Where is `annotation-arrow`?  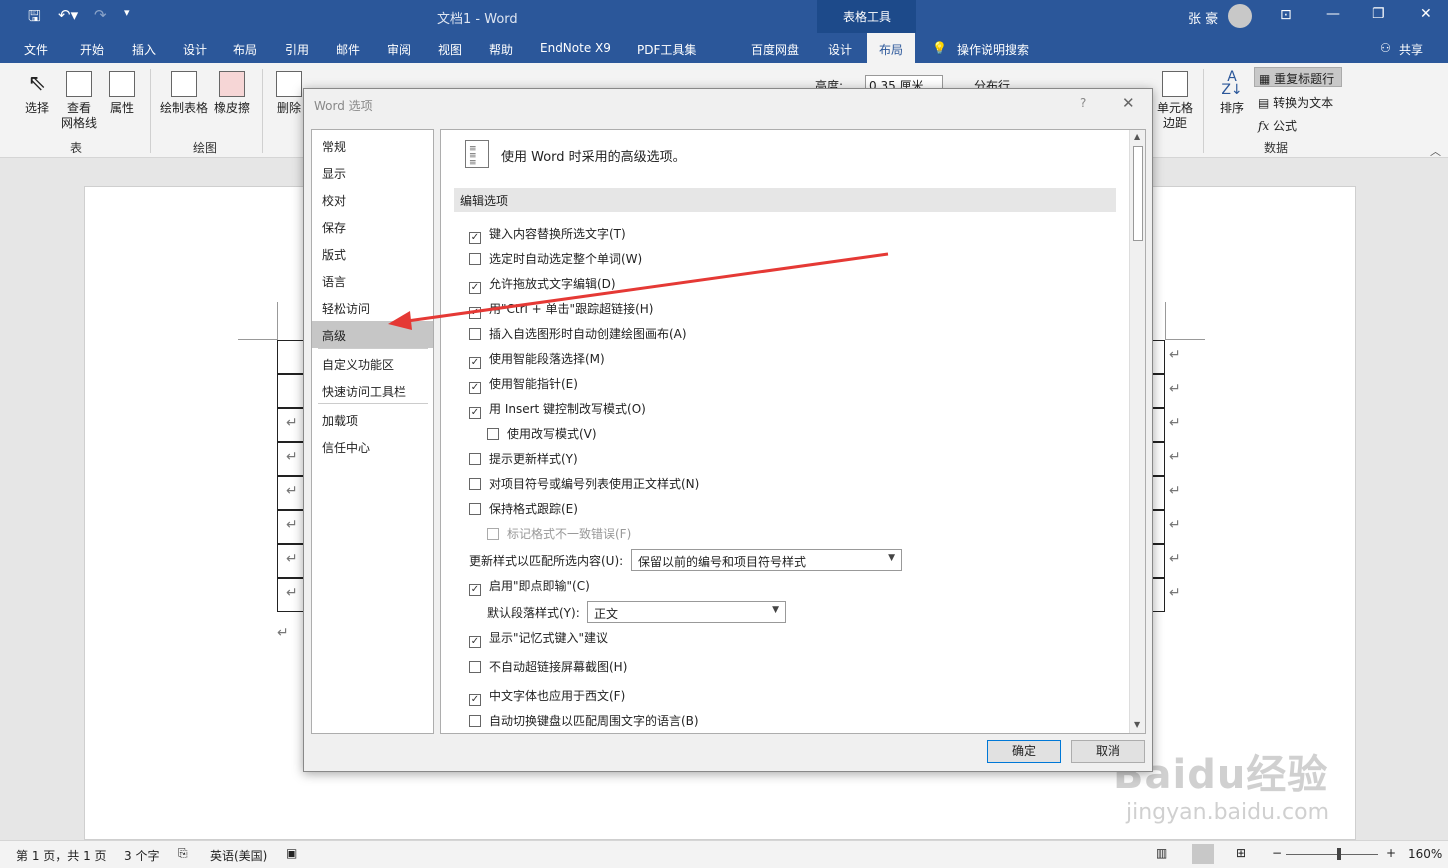
annotation-arrow is located at coordinates (638, 291).